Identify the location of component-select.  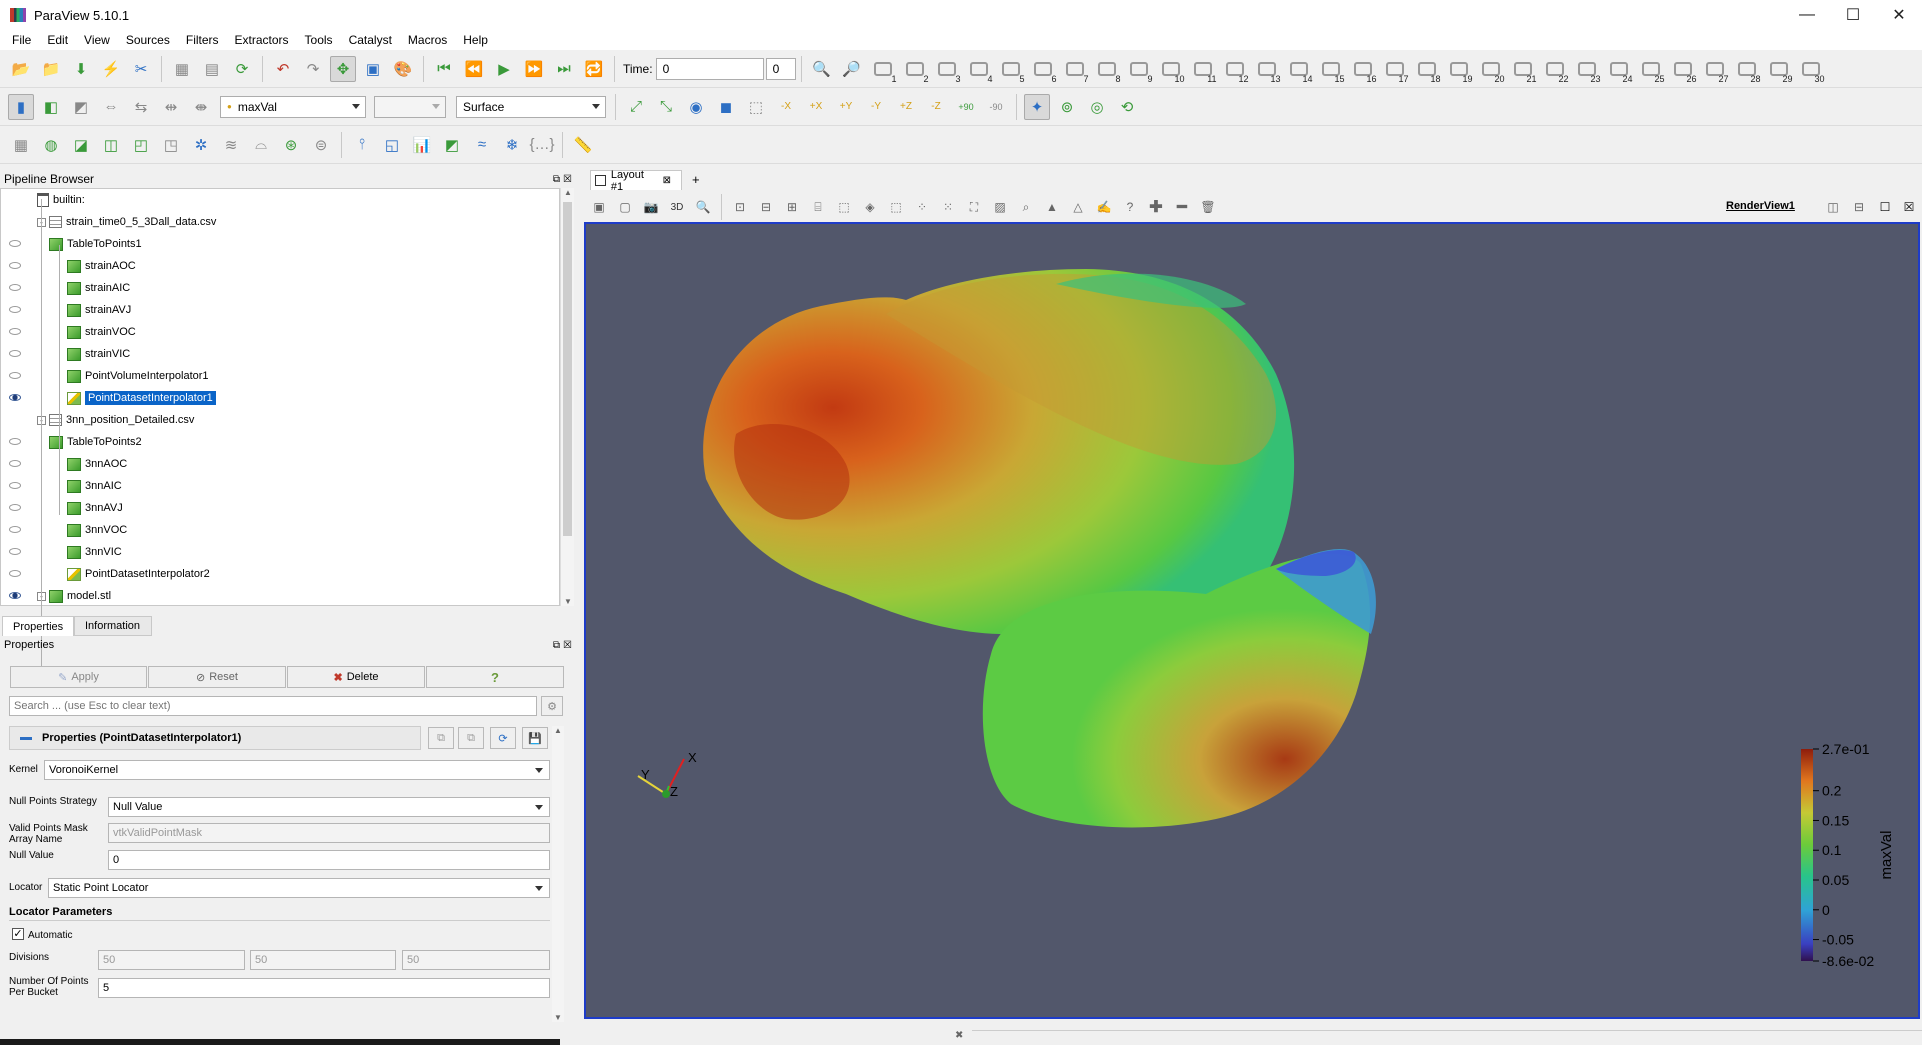
(410, 106).